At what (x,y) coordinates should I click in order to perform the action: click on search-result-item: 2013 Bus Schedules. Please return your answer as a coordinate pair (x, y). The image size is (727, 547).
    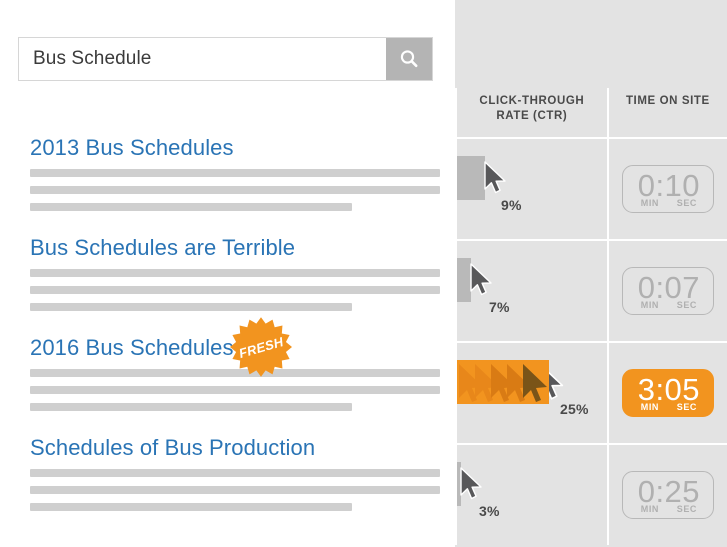
    Looking at the image, I should click on (227, 182).